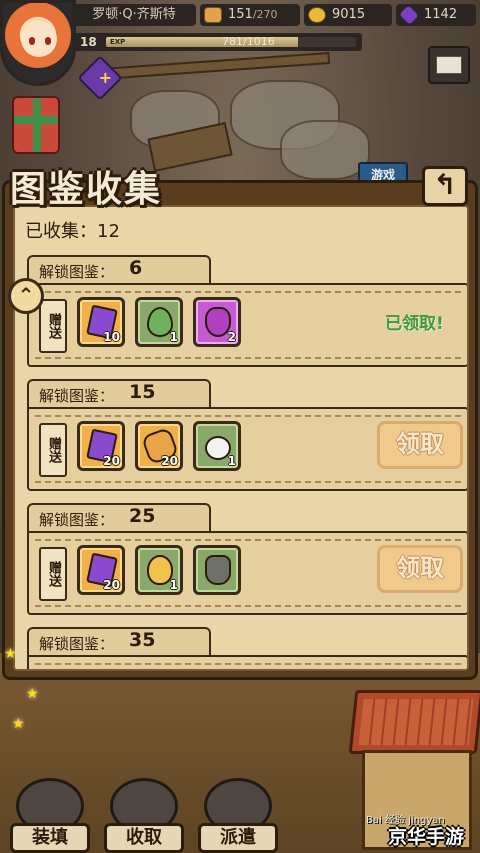 This screenshot has width=480, height=853. Describe the element at coordinates (111, 337) in the screenshot. I see `item-count: 10` at that location.